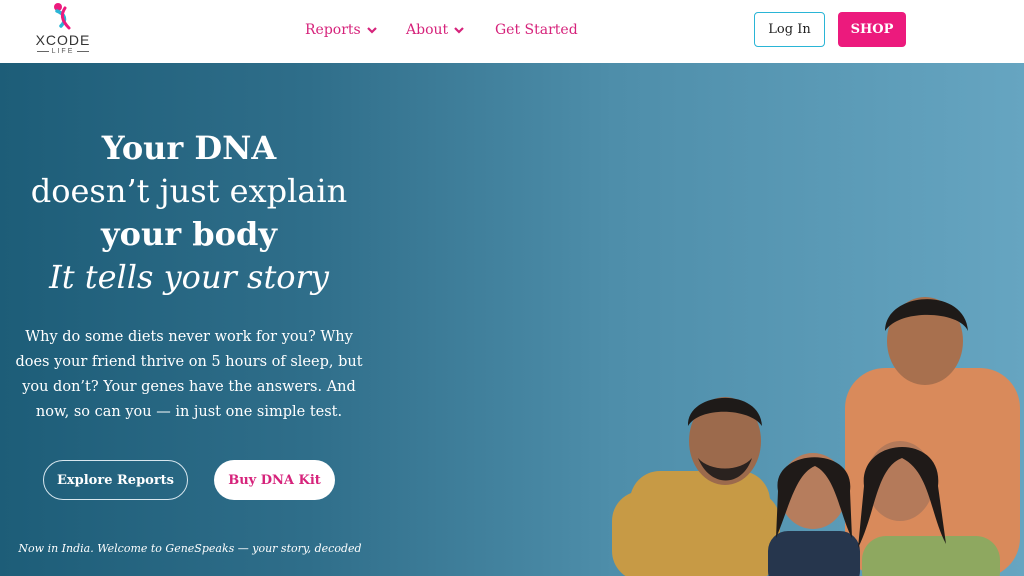  What do you see at coordinates (115, 480) in the screenshot?
I see `explore-reports-button: Explore Reports` at bounding box center [115, 480].